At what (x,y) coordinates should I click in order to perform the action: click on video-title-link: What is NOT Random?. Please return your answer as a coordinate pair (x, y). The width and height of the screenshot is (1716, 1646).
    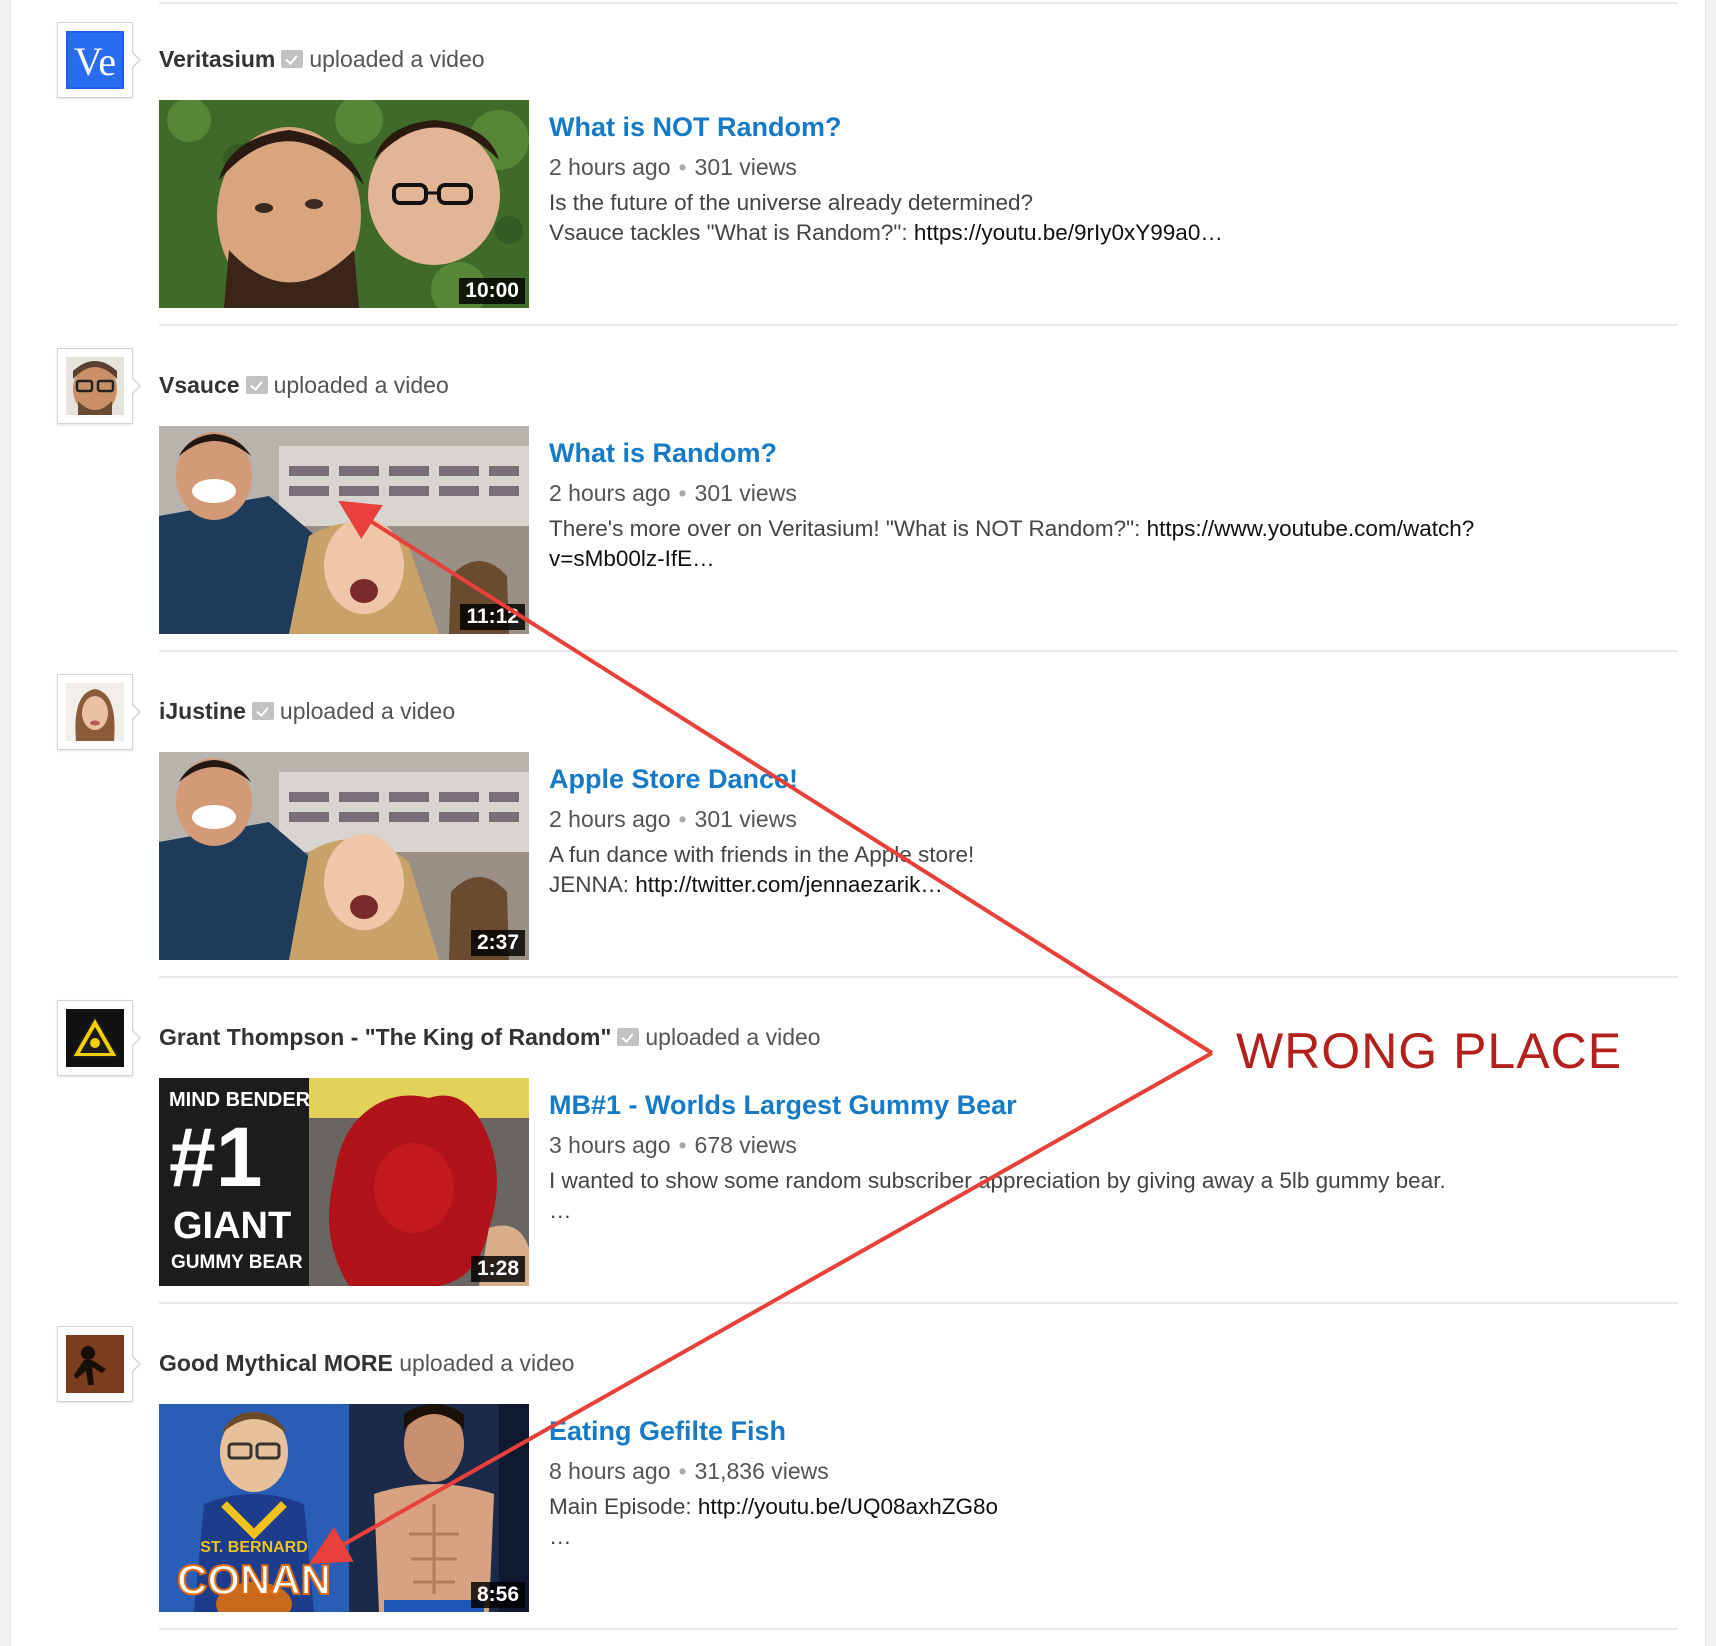
    Looking at the image, I should click on (695, 127).